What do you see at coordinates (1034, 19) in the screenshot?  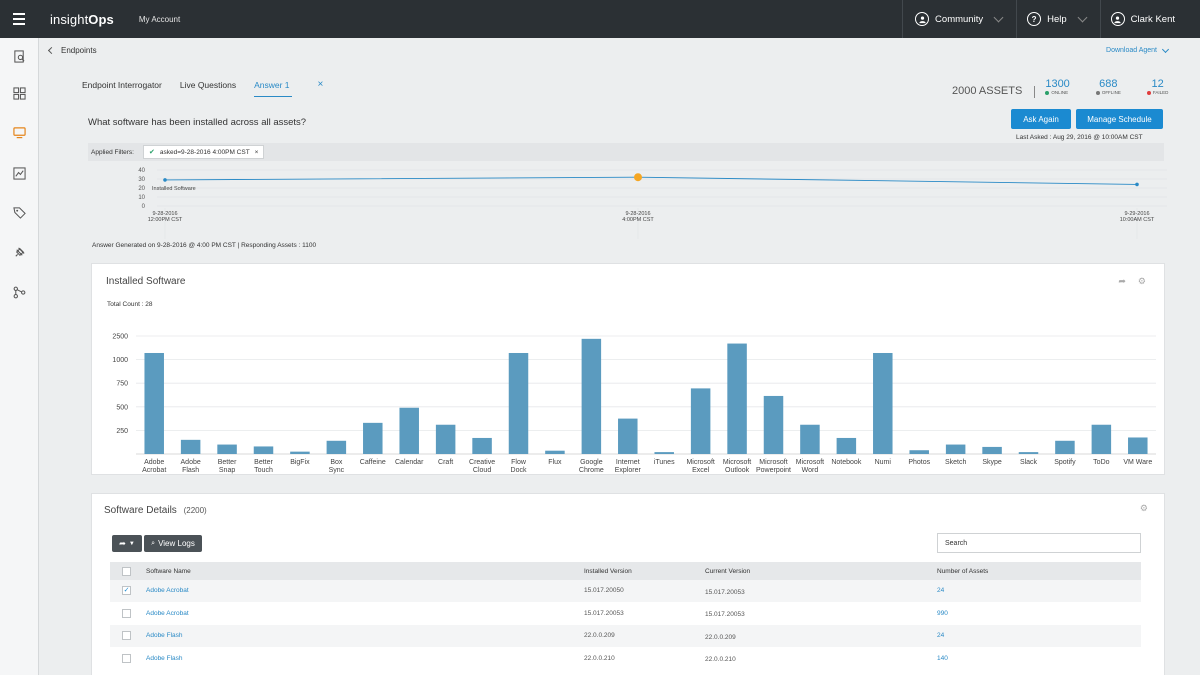 I see `help-icon: ?` at bounding box center [1034, 19].